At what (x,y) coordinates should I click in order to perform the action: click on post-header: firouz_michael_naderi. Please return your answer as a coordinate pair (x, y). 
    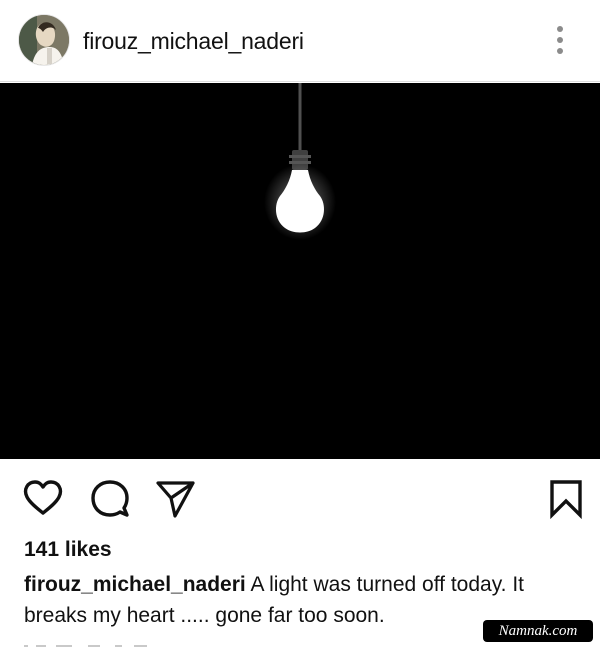
    Looking at the image, I should click on (300, 41).